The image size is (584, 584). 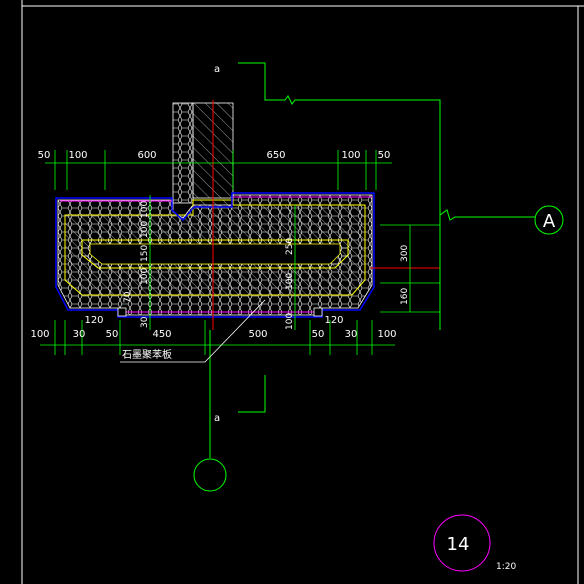 I want to click on dim-bottom-5: 450, so click(x=161, y=334).